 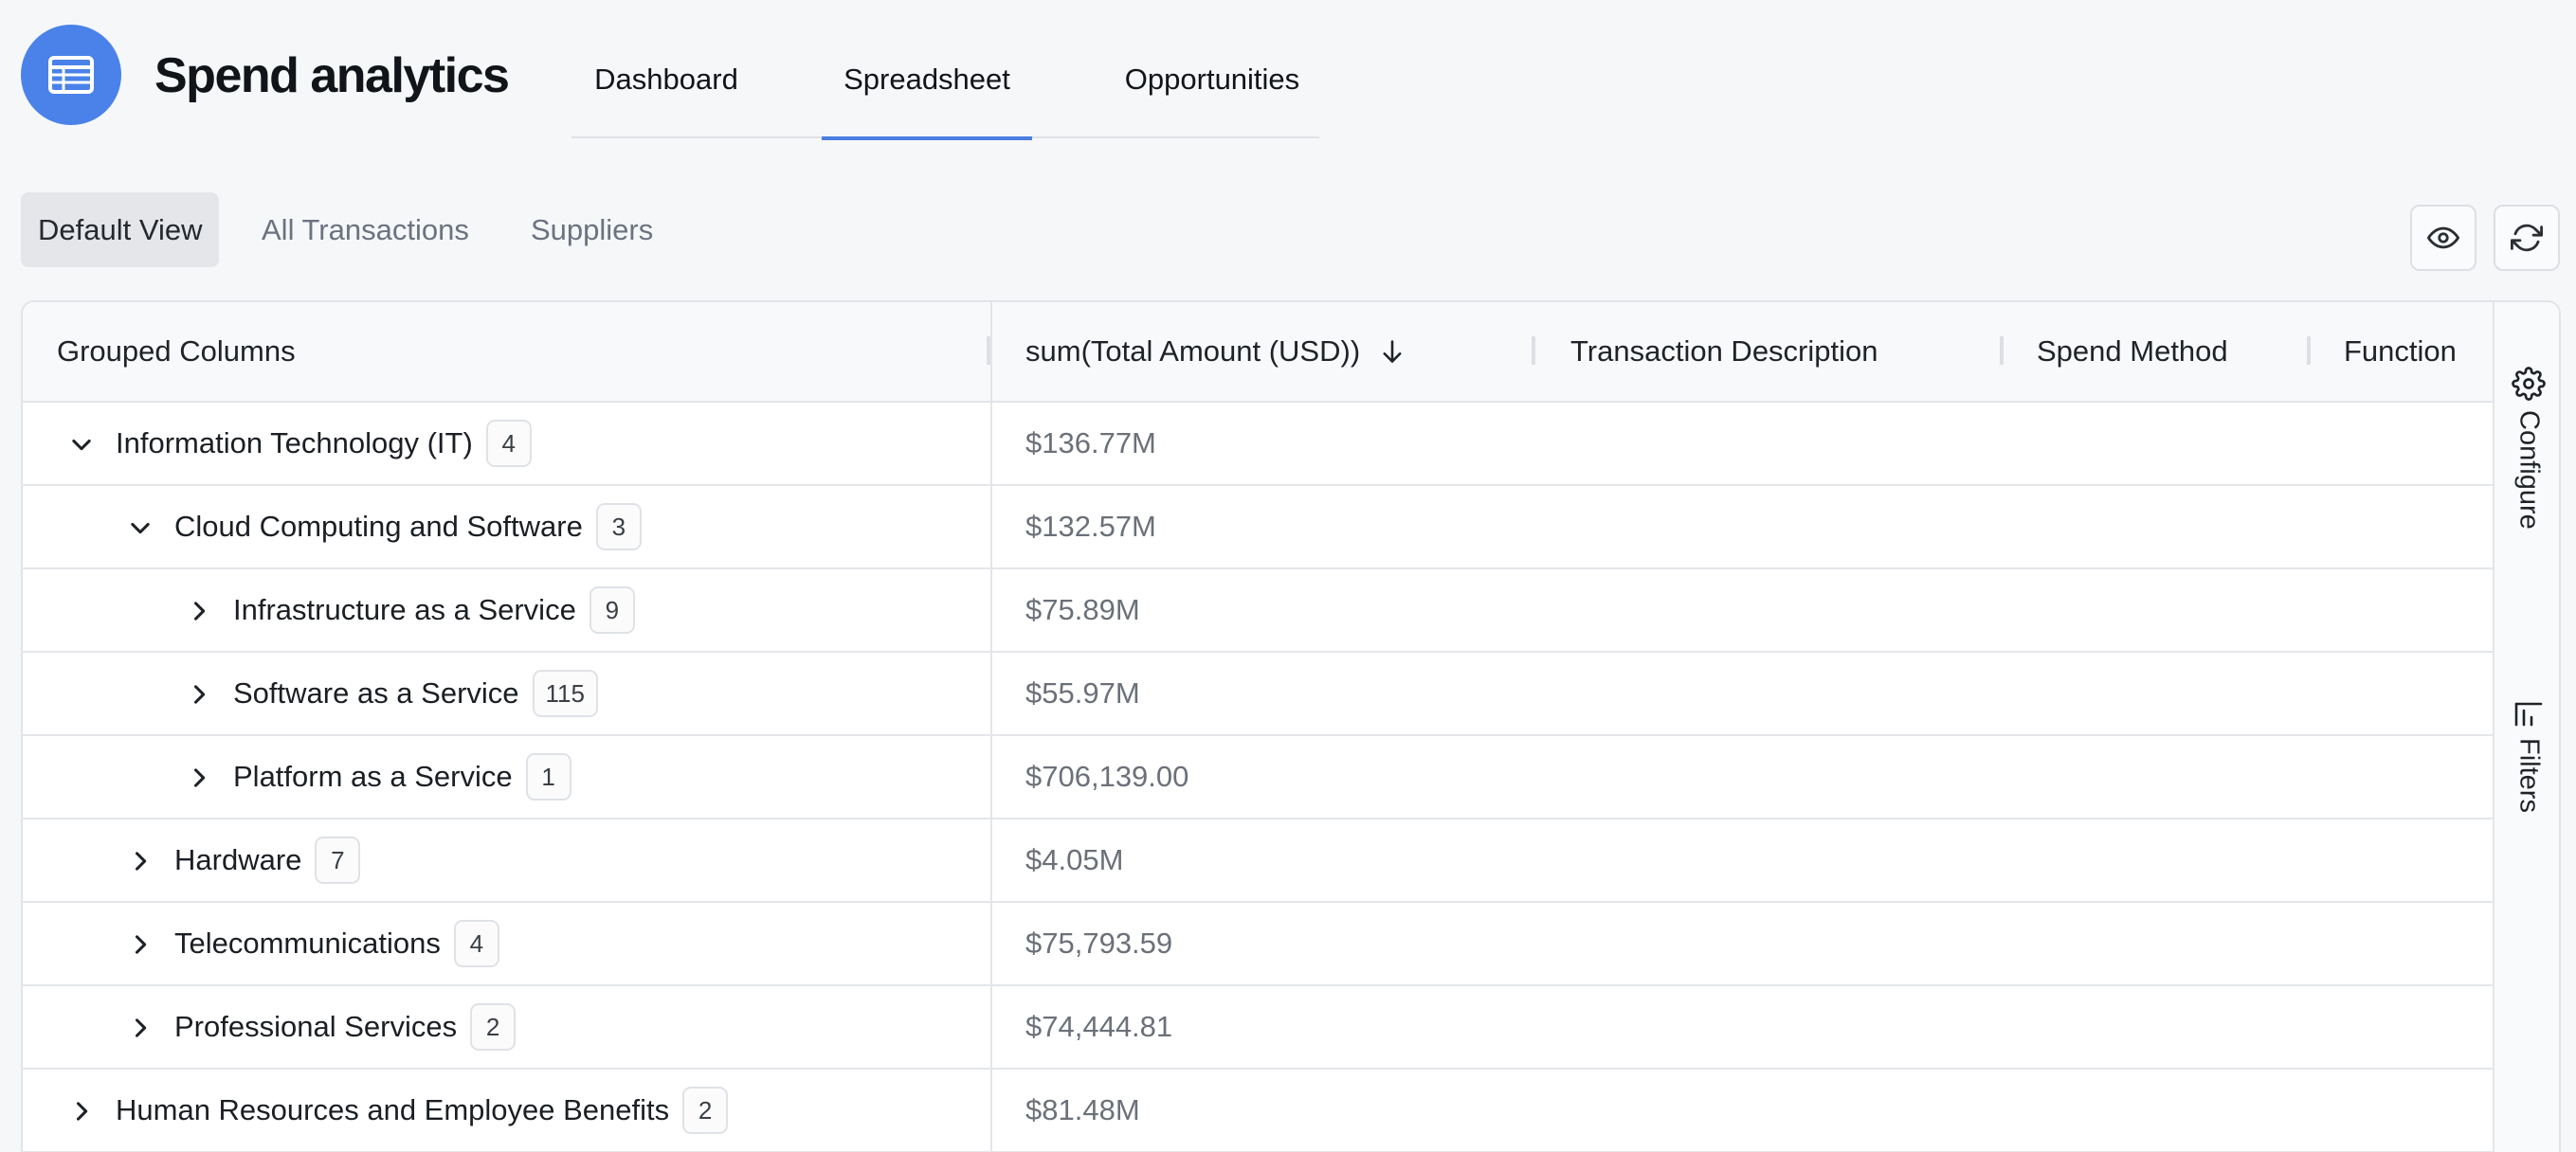 I want to click on group-label: Professional Services, so click(x=316, y=1026).